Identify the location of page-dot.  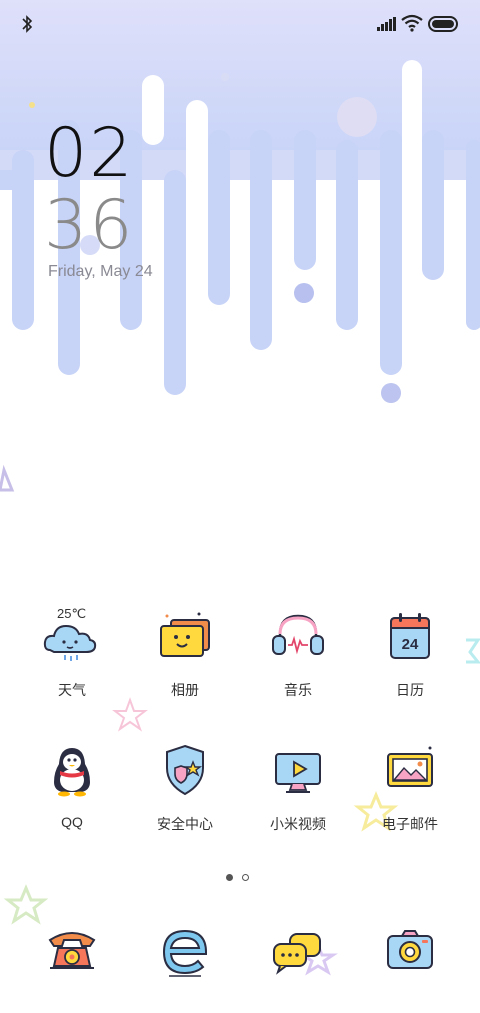
(245, 877).